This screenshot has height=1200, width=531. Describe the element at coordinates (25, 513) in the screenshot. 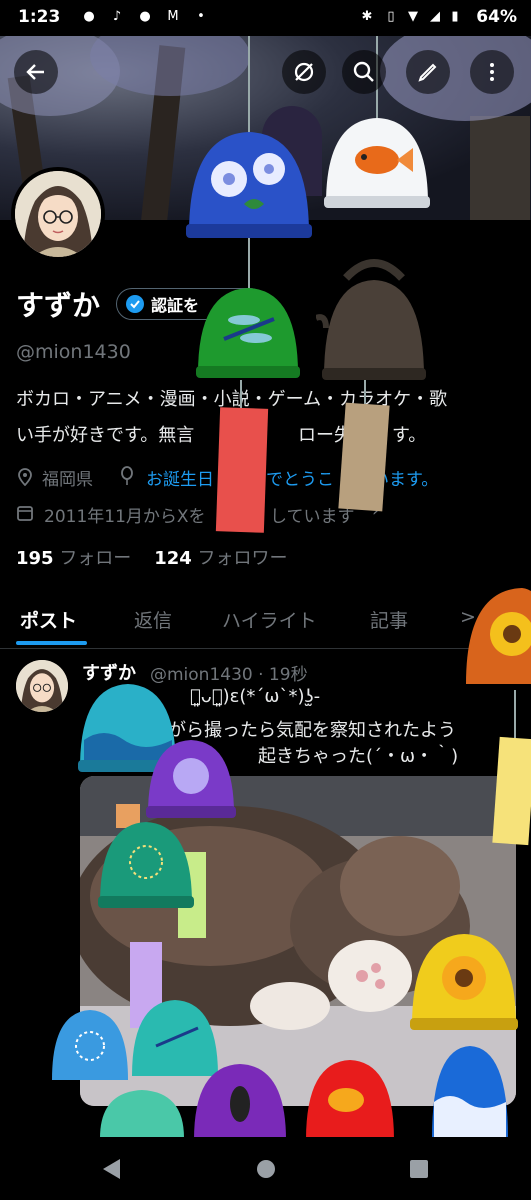

I see `calendar-icon` at that location.